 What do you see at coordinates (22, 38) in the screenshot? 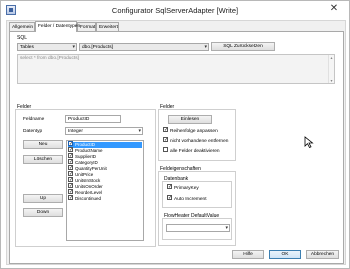
I see `sql-group-label: SQL` at bounding box center [22, 38].